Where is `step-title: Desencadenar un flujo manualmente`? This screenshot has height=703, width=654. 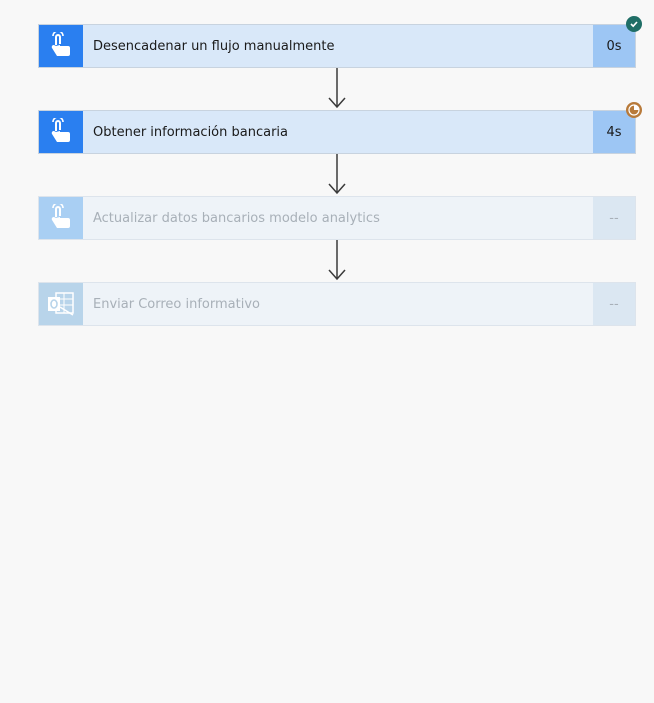
step-title: Desencadenar un flujo manualmente is located at coordinates (214, 46).